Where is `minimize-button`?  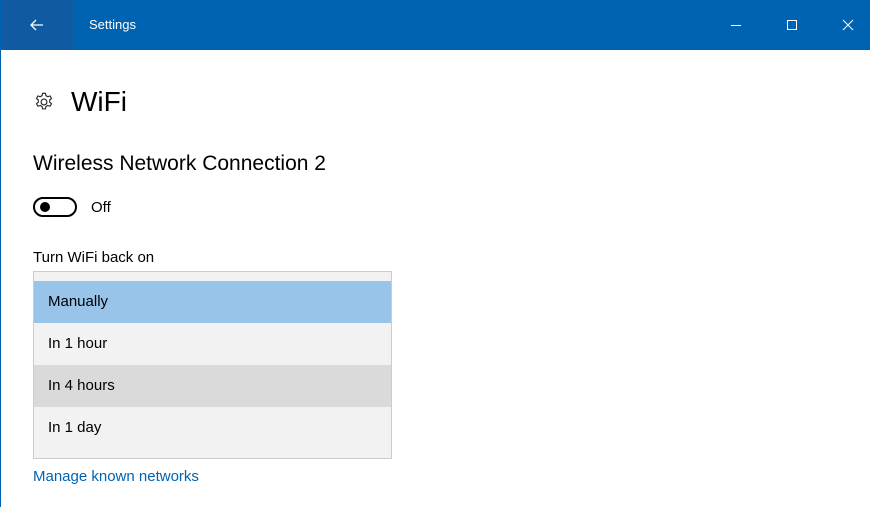
minimize-button is located at coordinates (736, 25).